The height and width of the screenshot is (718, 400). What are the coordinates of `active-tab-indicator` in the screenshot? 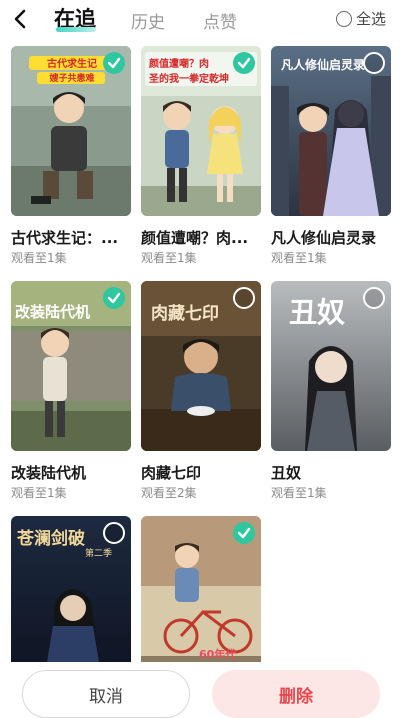 It's located at (76, 29).